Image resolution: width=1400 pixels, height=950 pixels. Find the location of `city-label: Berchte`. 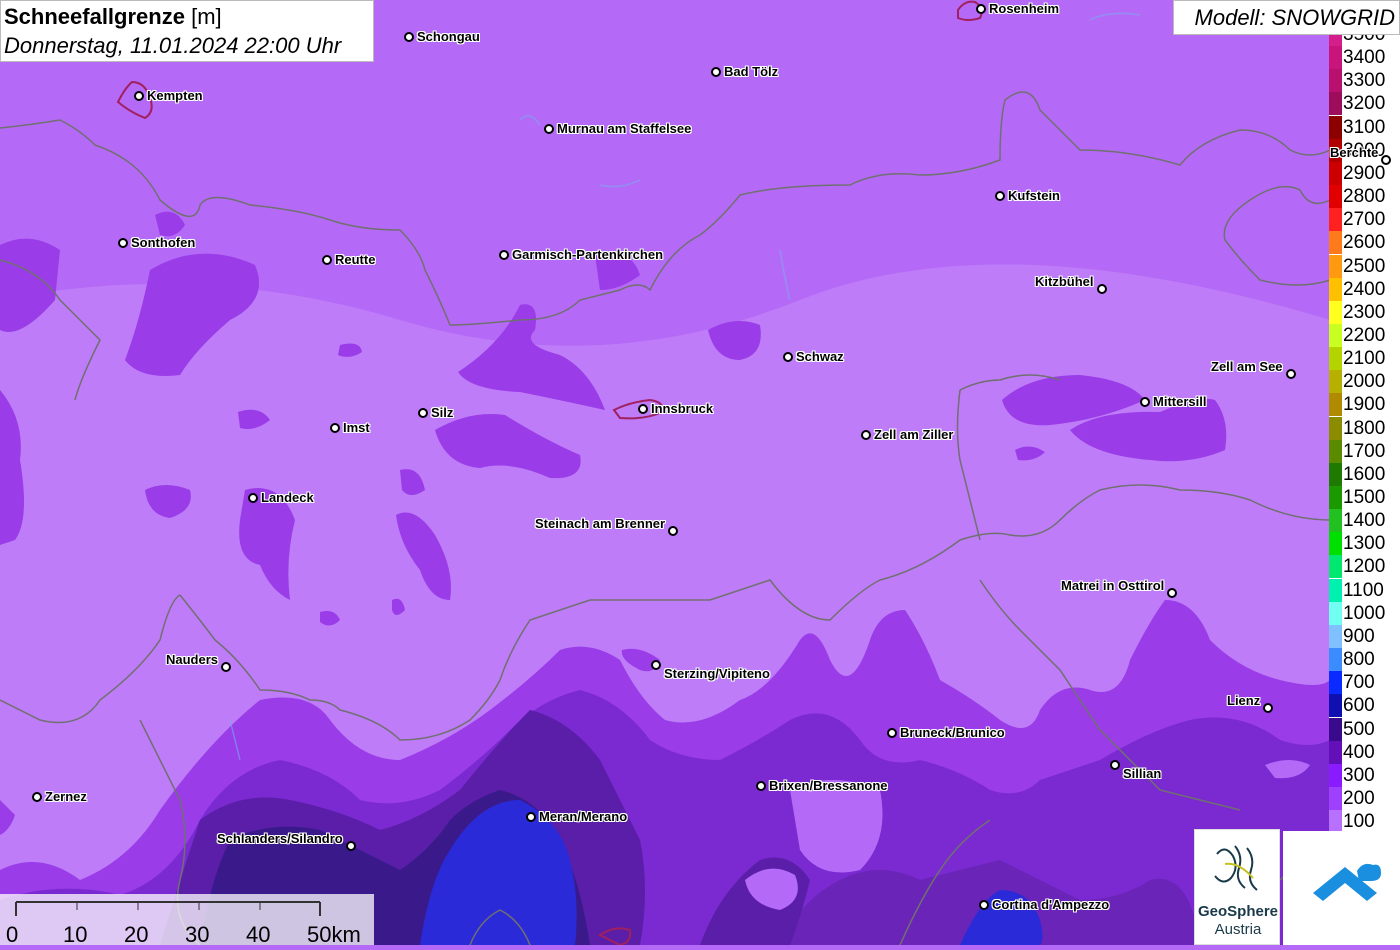

city-label: Berchte is located at coordinates (1354, 152).